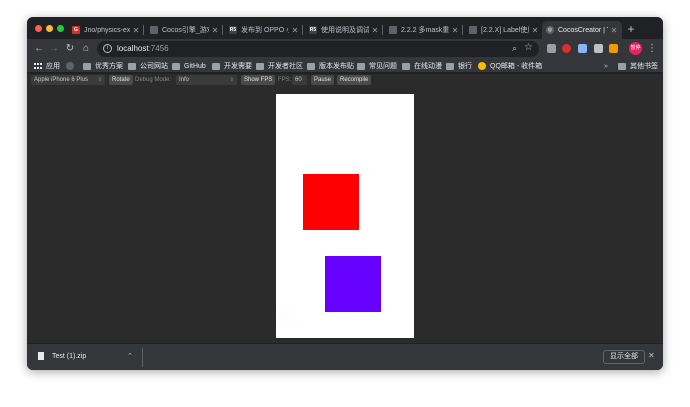 This screenshot has height=407, width=690. What do you see at coordinates (38, 66) in the screenshot?
I see `apps-grid-icon` at bounding box center [38, 66].